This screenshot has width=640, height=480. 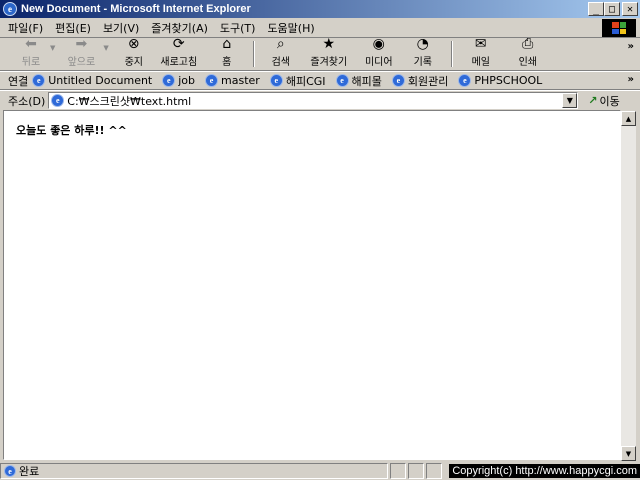 What do you see at coordinates (134, 53) in the screenshot?
I see `stop-button: ⊗ 중지` at bounding box center [134, 53].